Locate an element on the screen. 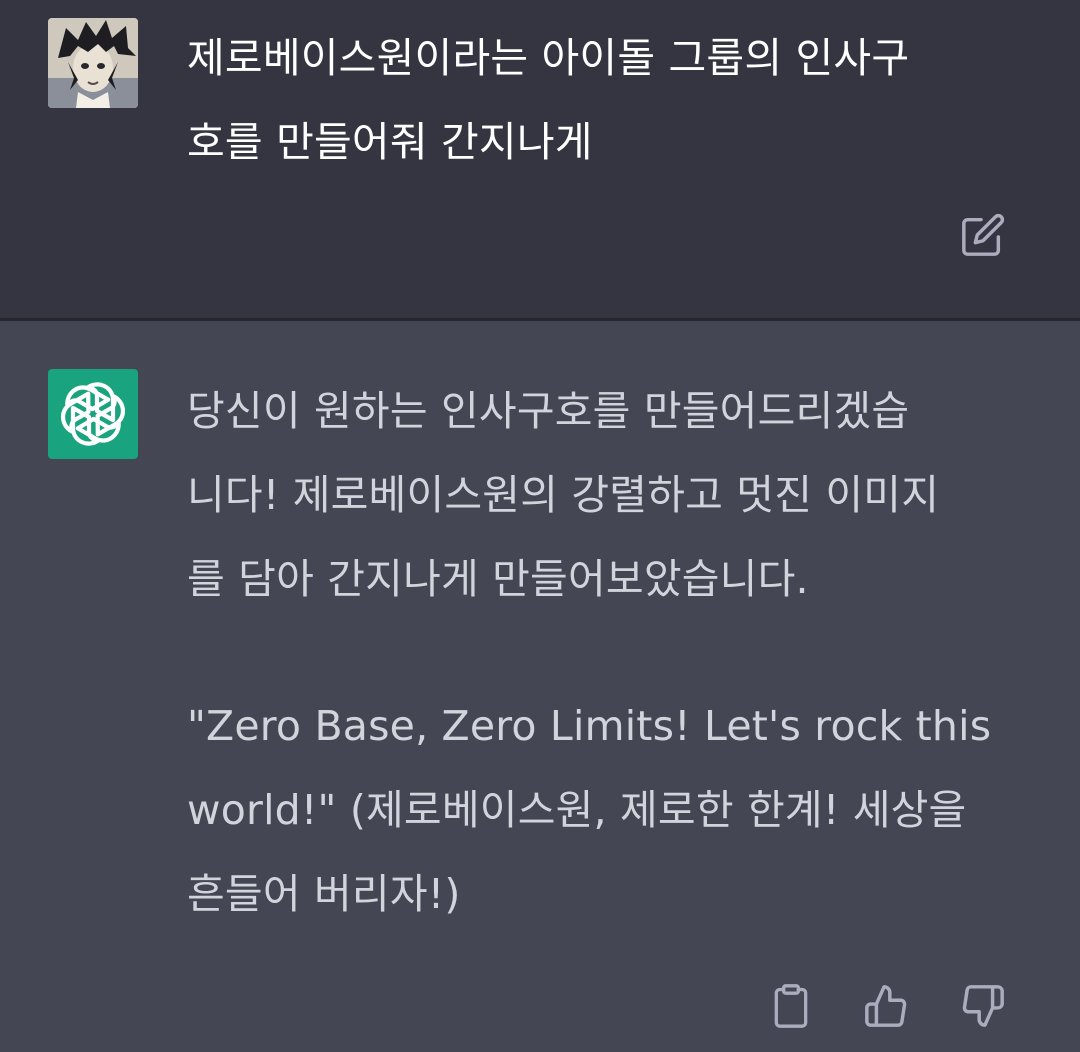  thumbs-up-icon is located at coordinates (886, 1006).